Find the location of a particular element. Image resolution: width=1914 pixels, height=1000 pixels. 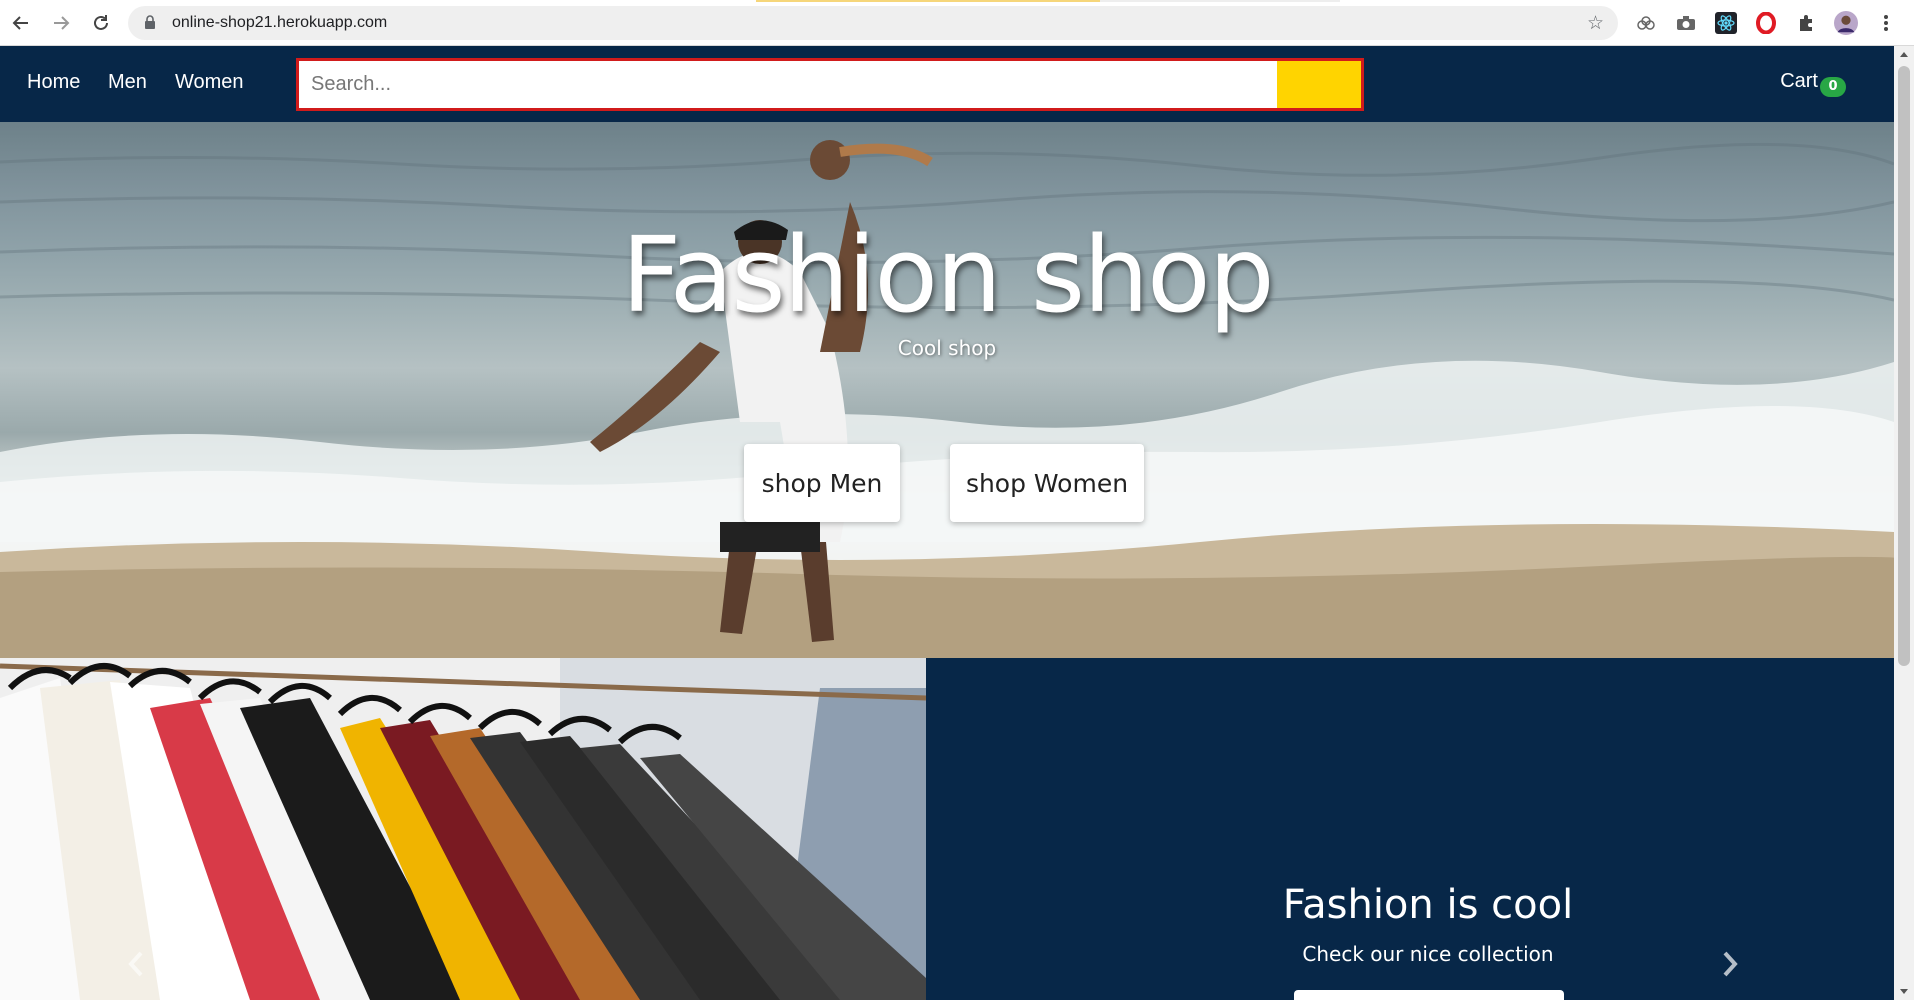

site-navbar: Home Men Women Cart 0 is located at coordinates (947, 84).